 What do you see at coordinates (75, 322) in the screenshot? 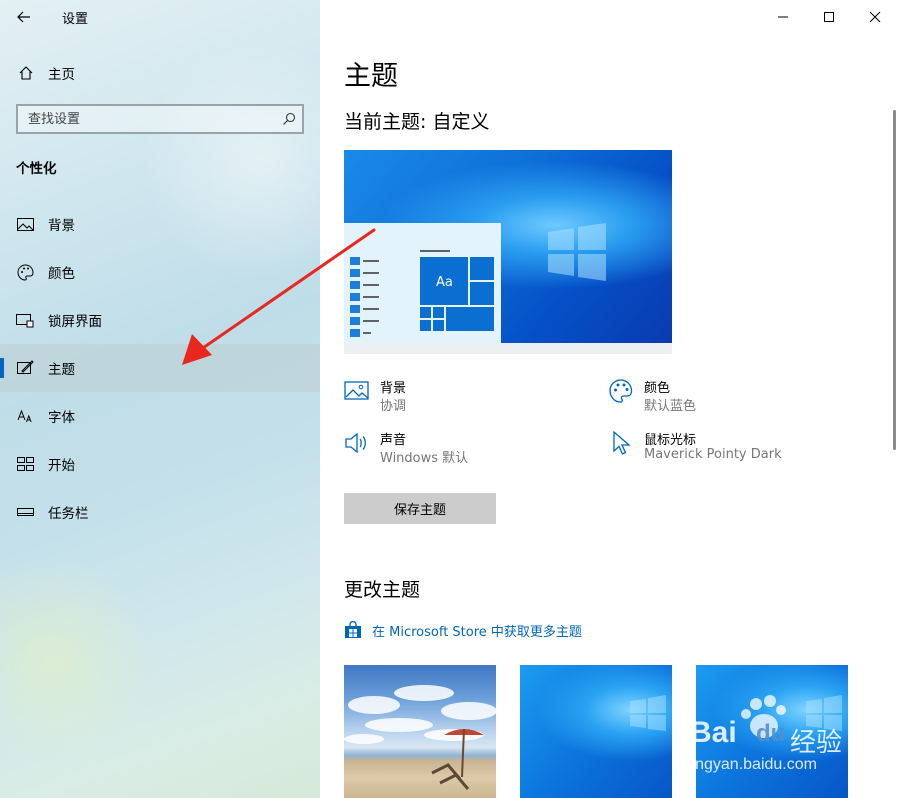
I see `sidebar-item-label: 锁屏界面` at bounding box center [75, 322].